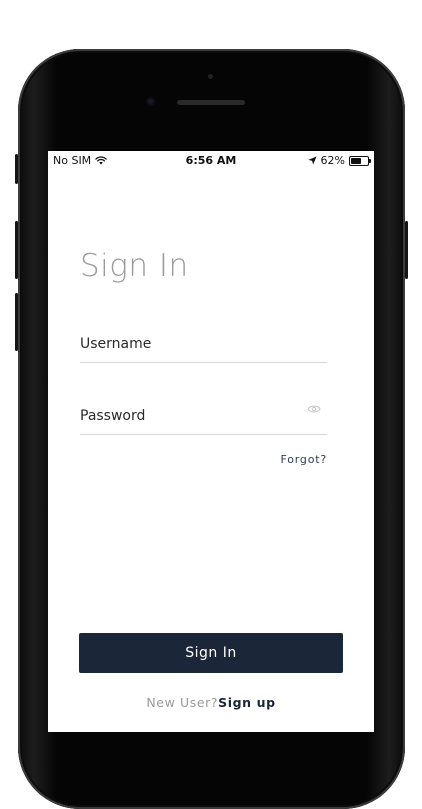 The height and width of the screenshot is (809, 422). What do you see at coordinates (211, 653) in the screenshot?
I see `sign-in-button: Sign In` at bounding box center [211, 653].